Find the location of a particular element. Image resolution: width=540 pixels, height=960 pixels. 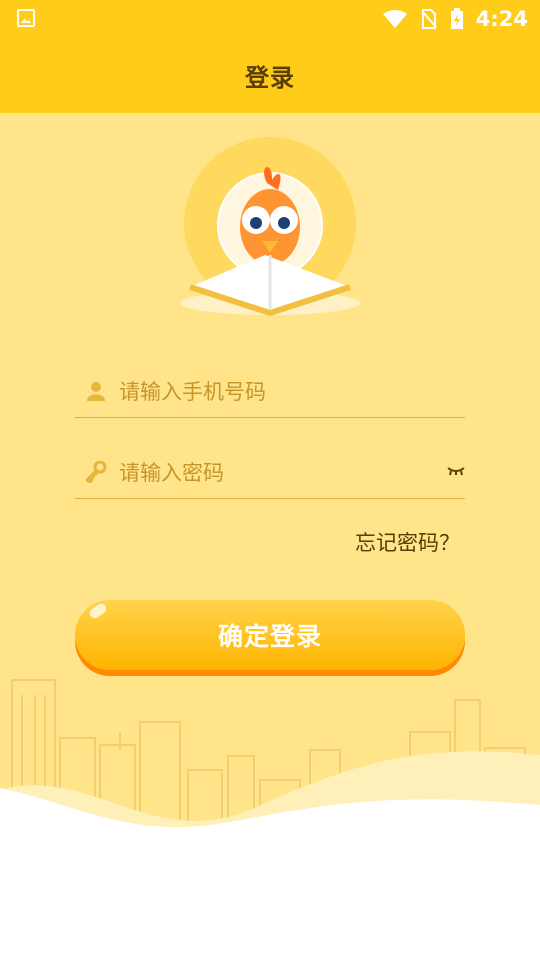

key-icon is located at coordinates (96, 472).